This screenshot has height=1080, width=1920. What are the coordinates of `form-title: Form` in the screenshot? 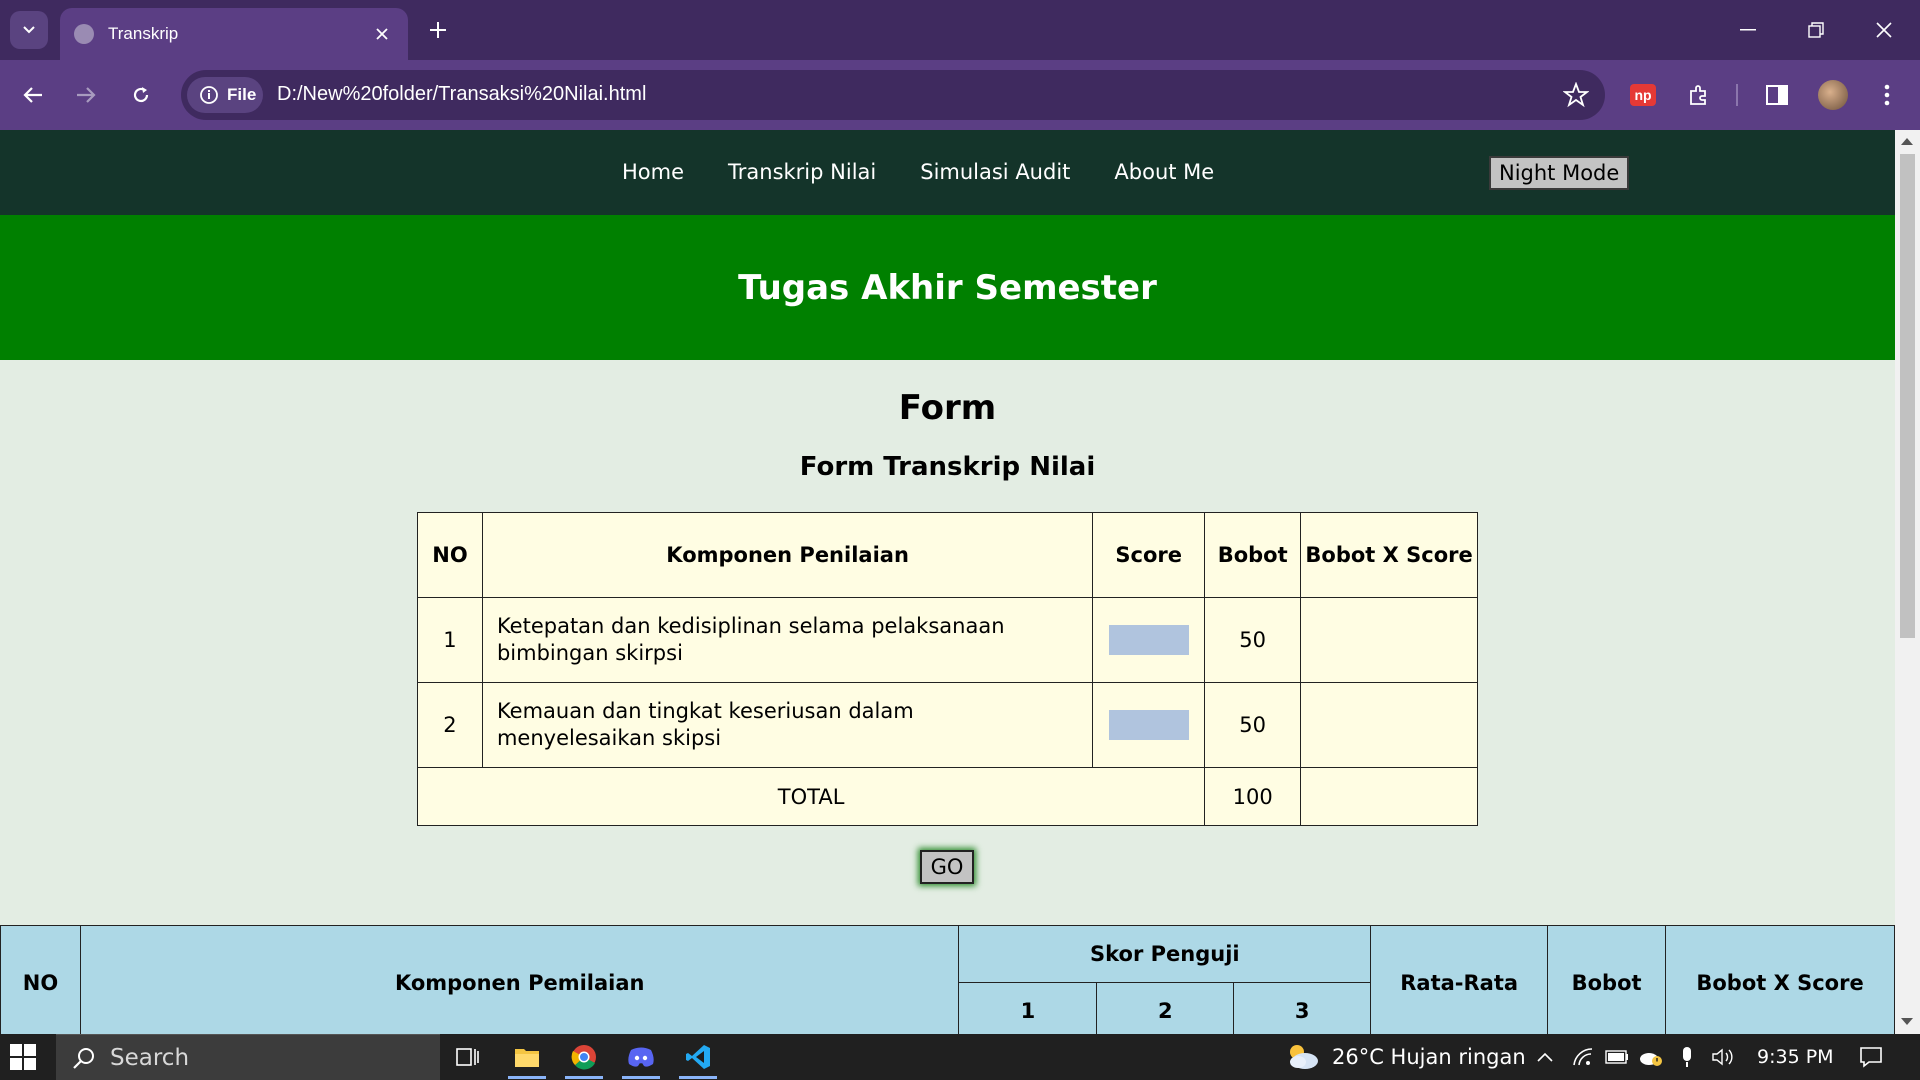 It's located at (947, 408).